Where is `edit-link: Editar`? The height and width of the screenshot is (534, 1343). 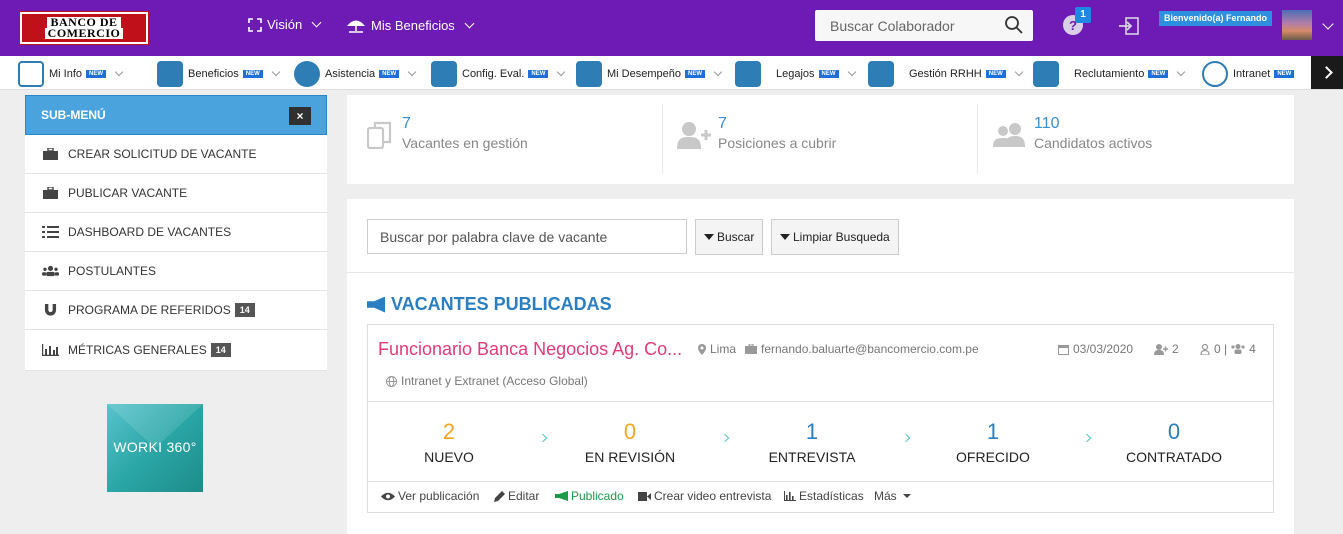
edit-link: Editar is located at coordinates (516, 496).